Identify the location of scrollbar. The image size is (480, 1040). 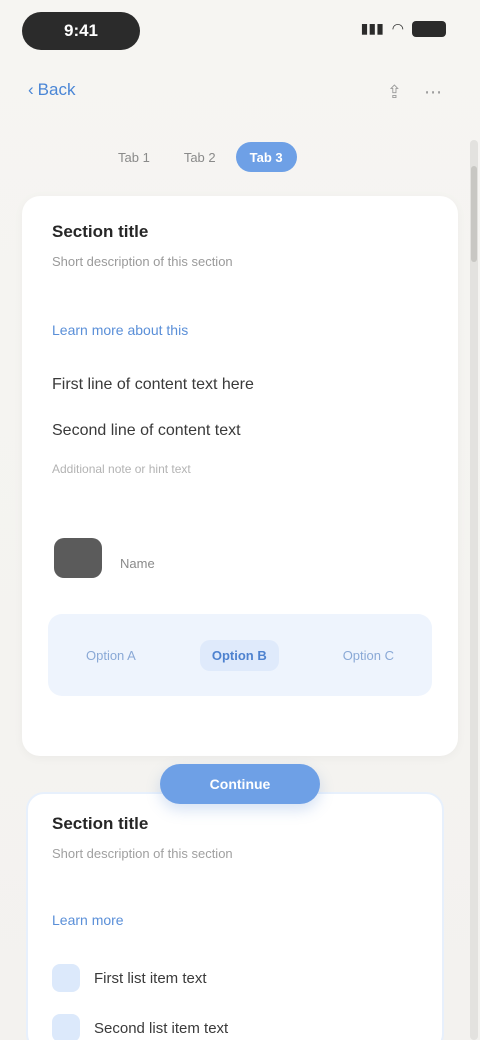
(474, 590).